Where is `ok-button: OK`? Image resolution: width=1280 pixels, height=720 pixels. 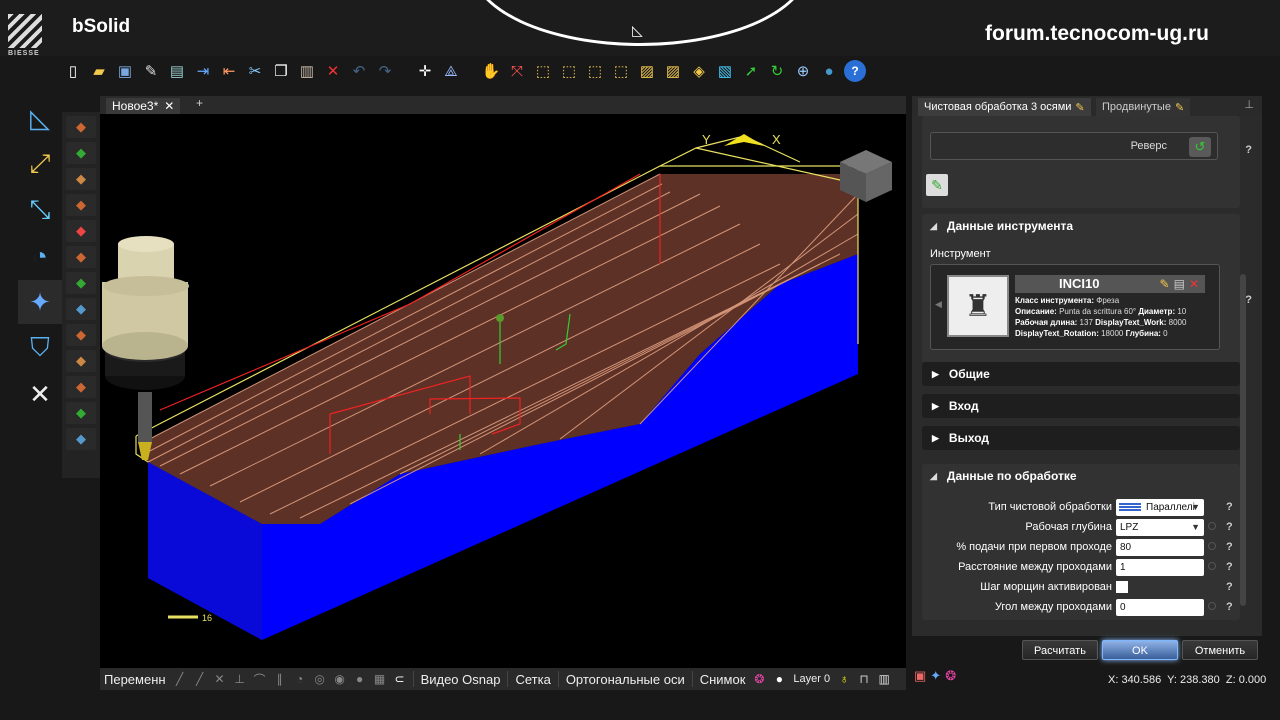 ok-button: OK is located at coordinates (1140, 650).